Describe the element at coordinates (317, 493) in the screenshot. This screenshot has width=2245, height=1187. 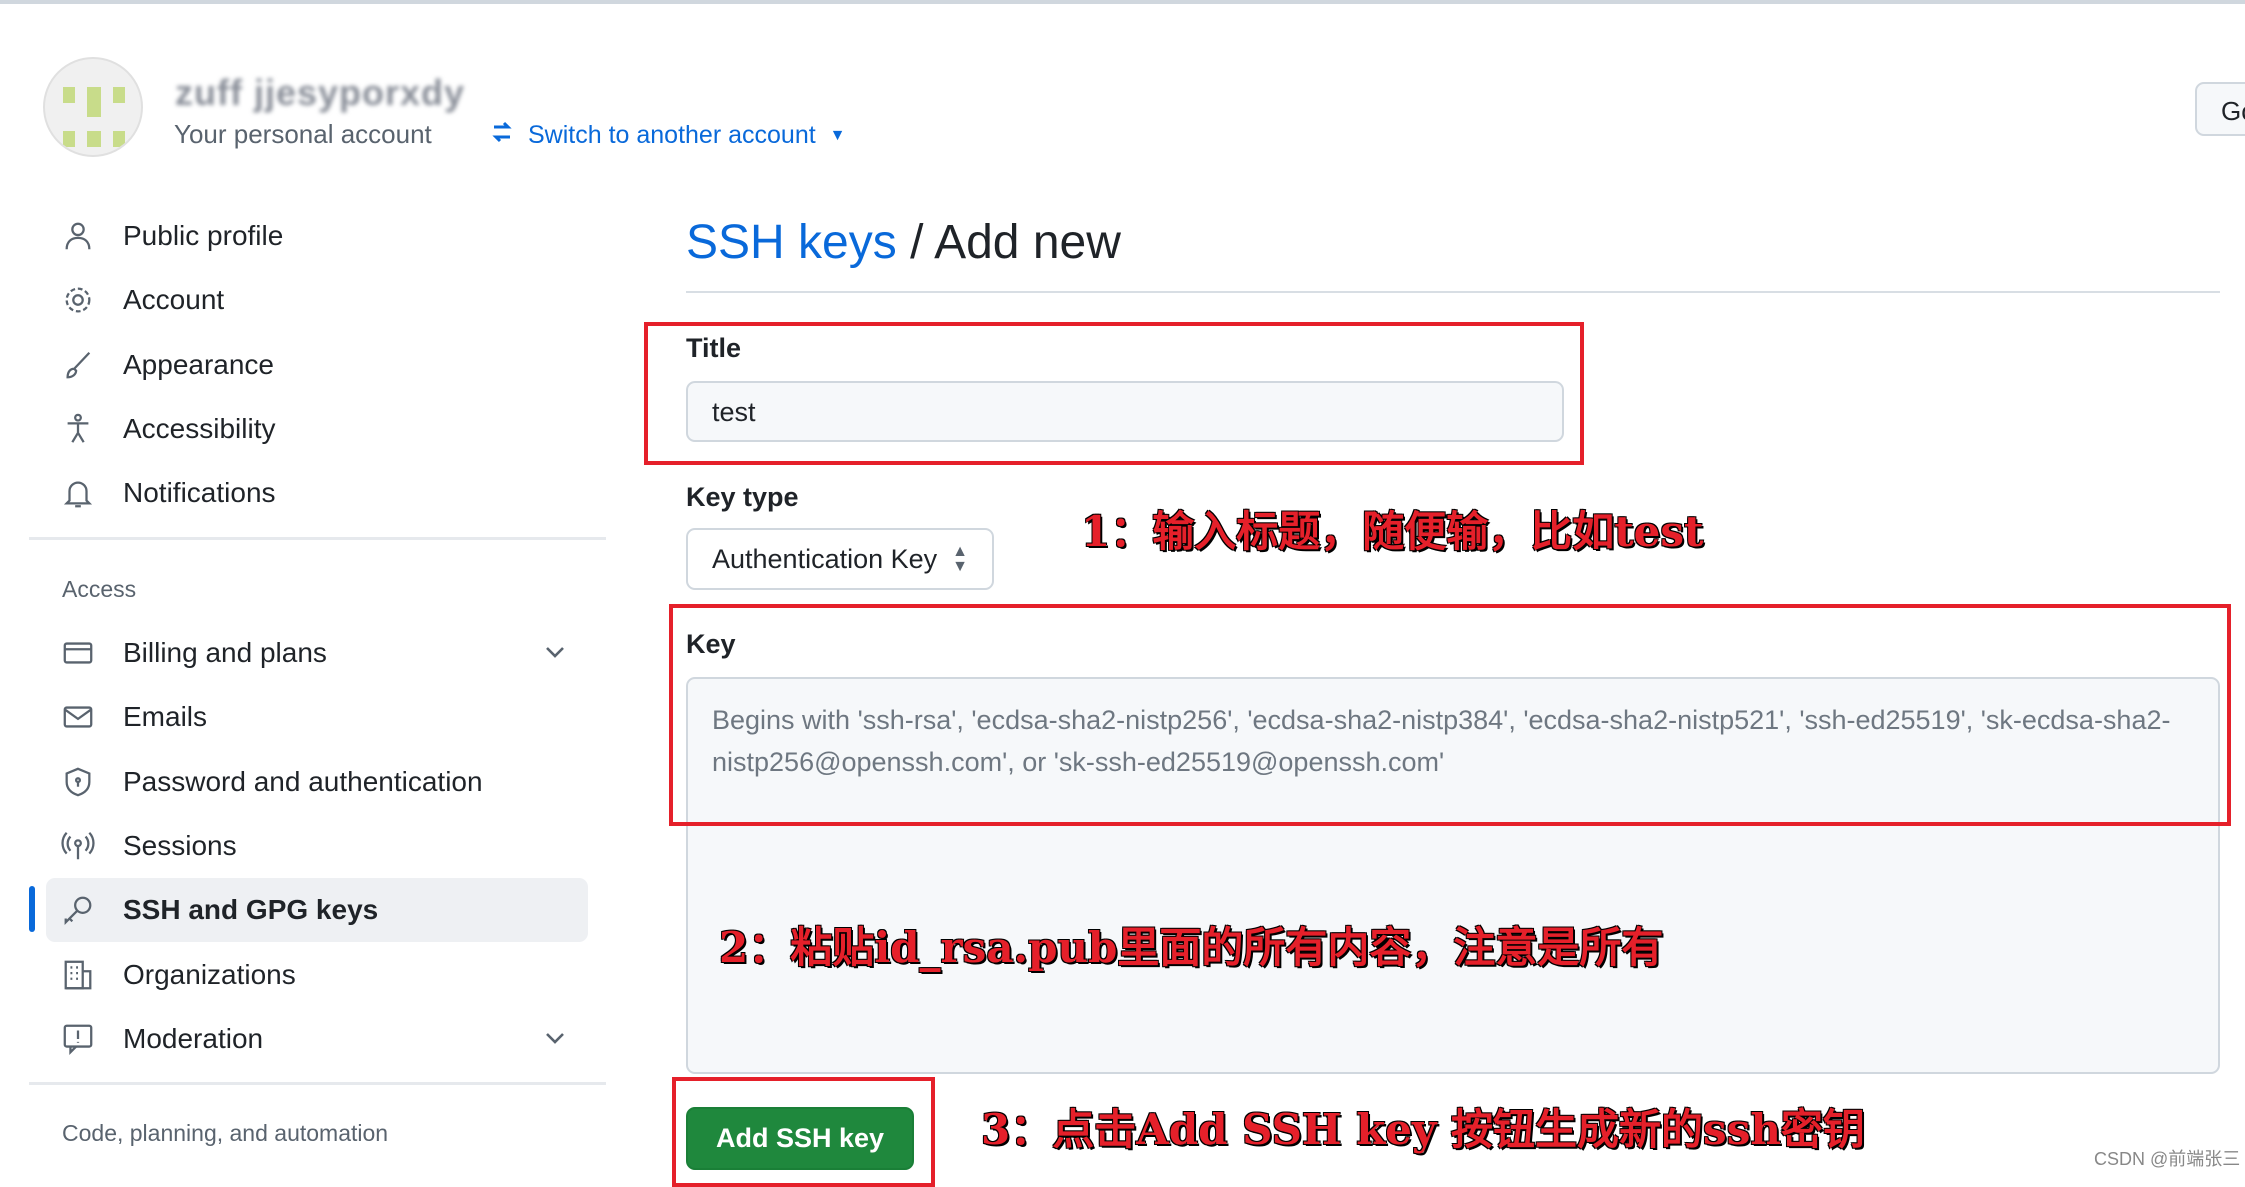
I see `sidebar-item-notifications: Notifications` at that location.